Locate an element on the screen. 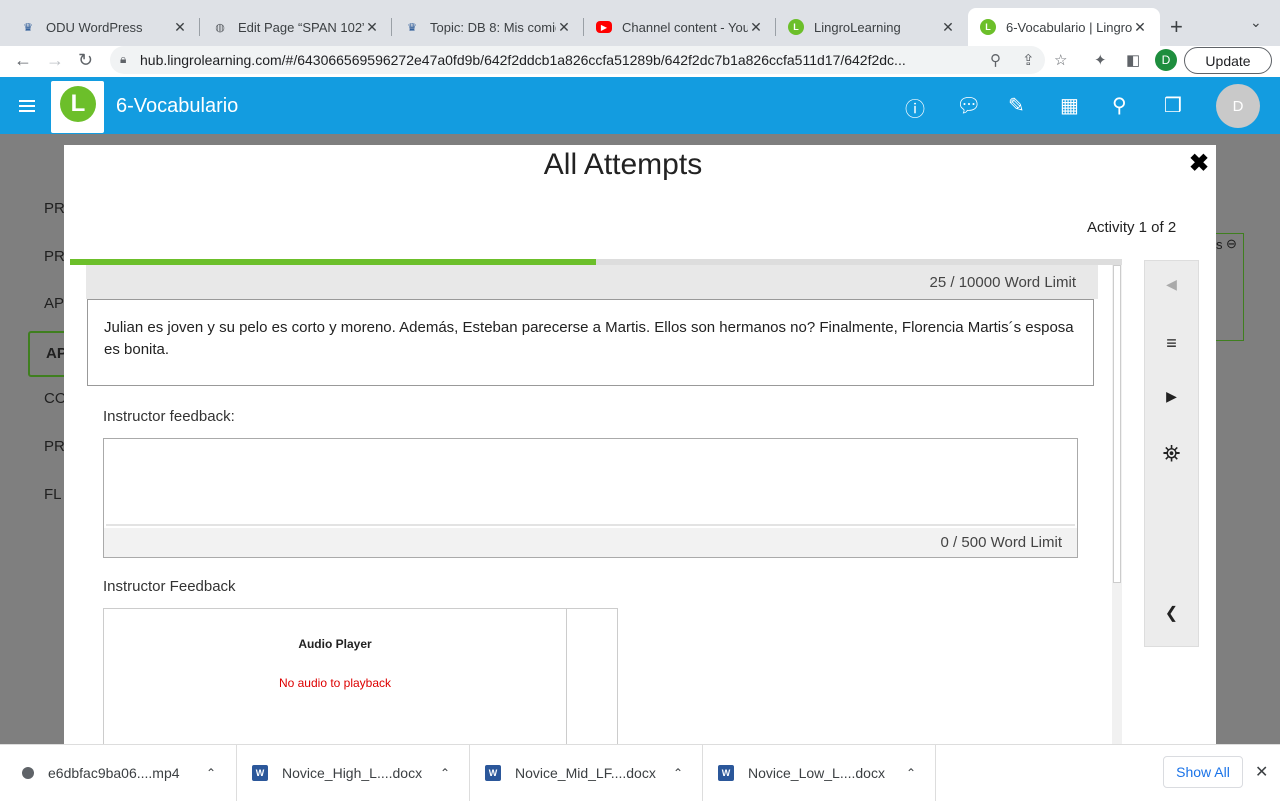 The height and width of the screenshot is (801, 1280). zoom-icon: ⚲ is located at coordinates (995, 60).